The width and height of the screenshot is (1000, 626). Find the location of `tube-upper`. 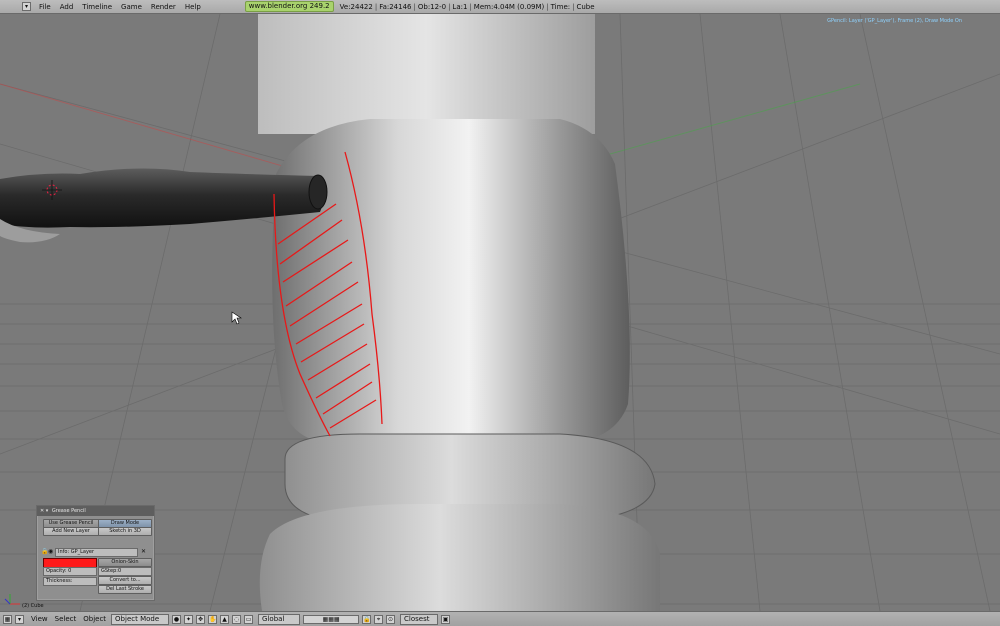

tube-upper is located at coordinates (426, 74).